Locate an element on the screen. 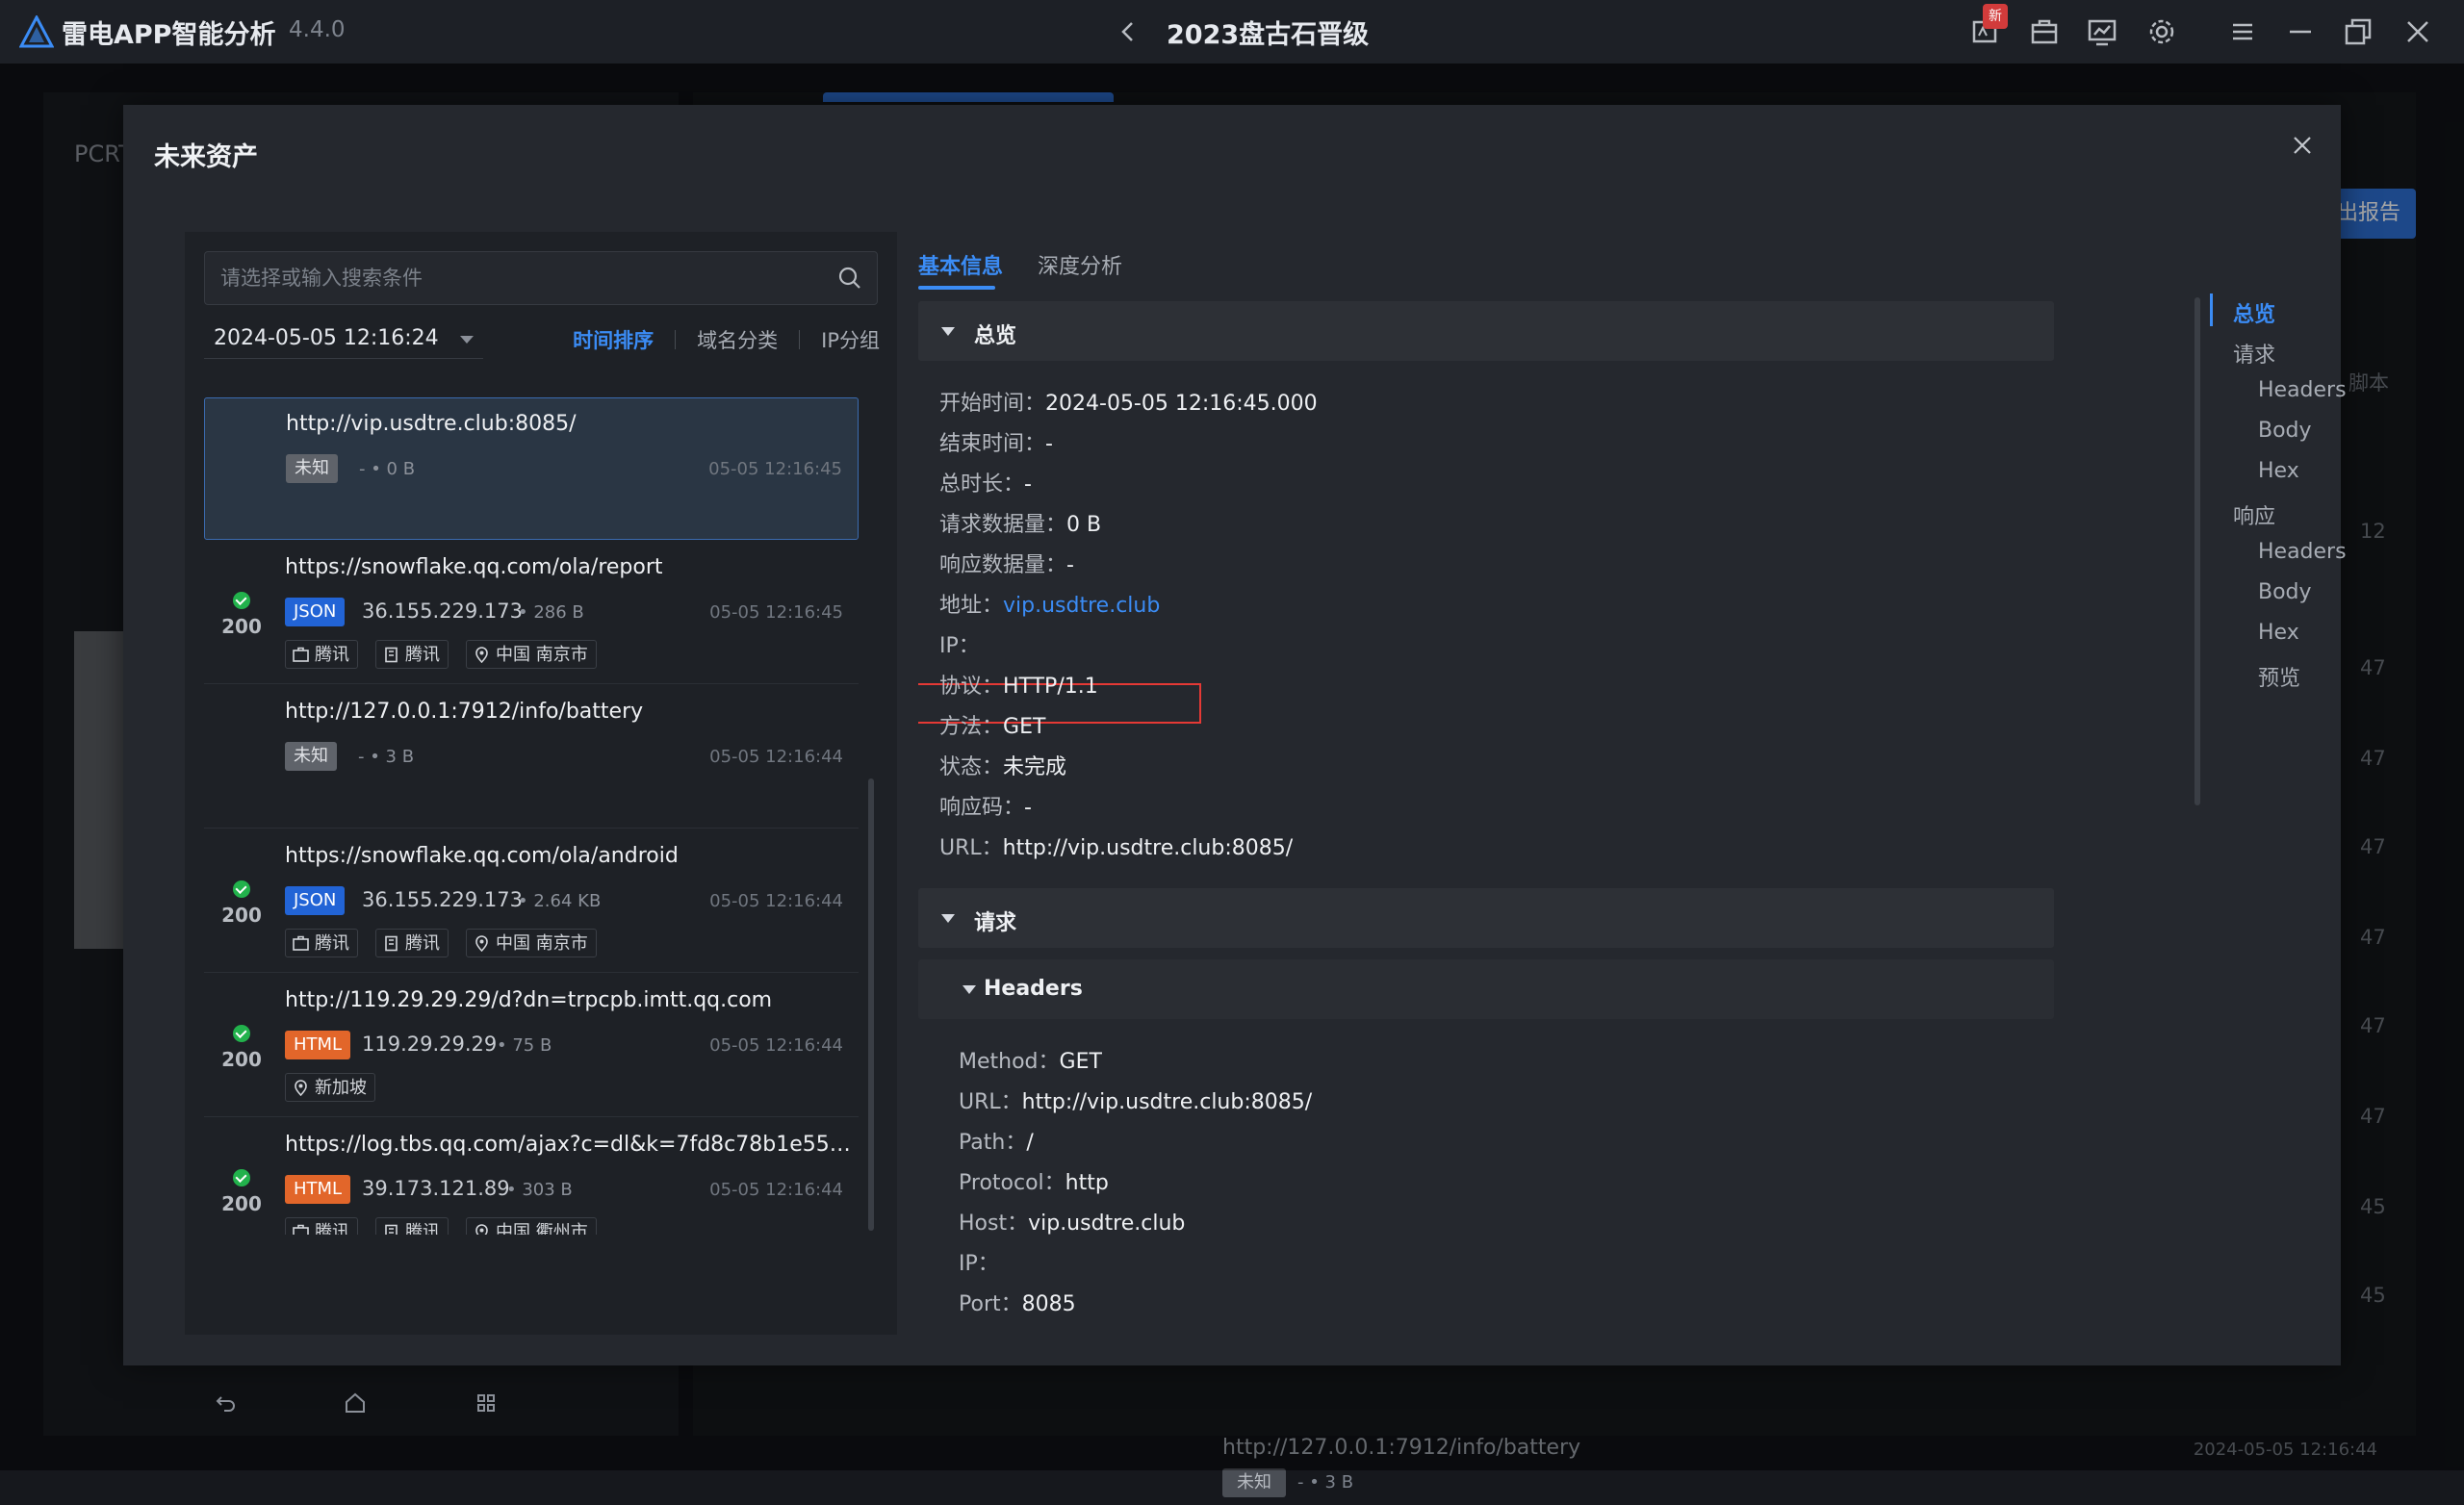 The width and height of the screenshot is (2464, 1505). restore-icon is located at coordinates (2358, 31).